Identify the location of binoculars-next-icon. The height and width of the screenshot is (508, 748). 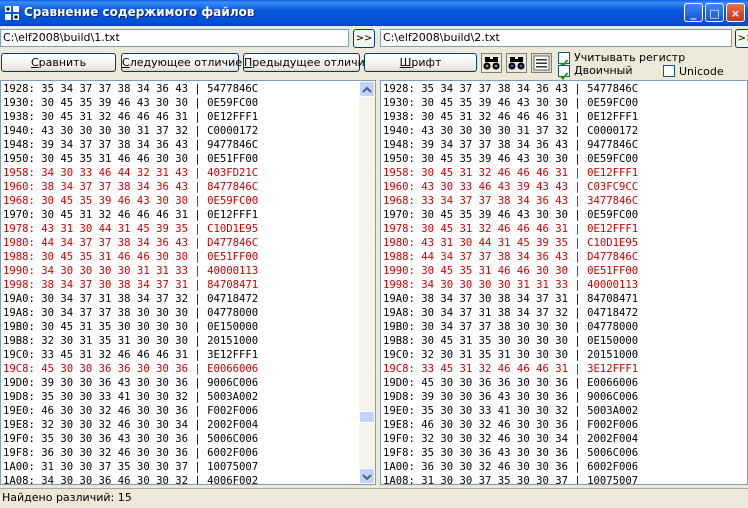
(516, 63).